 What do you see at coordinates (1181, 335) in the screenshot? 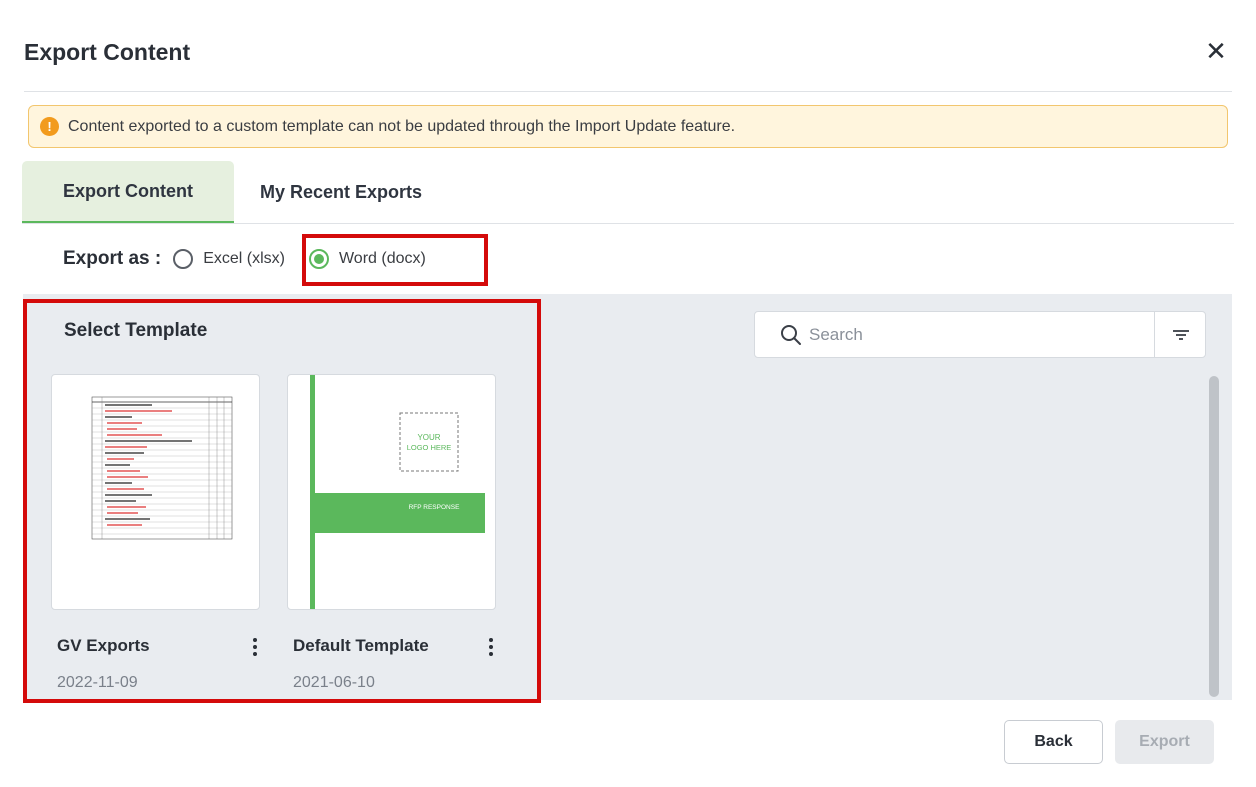
I see `filter-icon` at bounding box center [1181, 335].